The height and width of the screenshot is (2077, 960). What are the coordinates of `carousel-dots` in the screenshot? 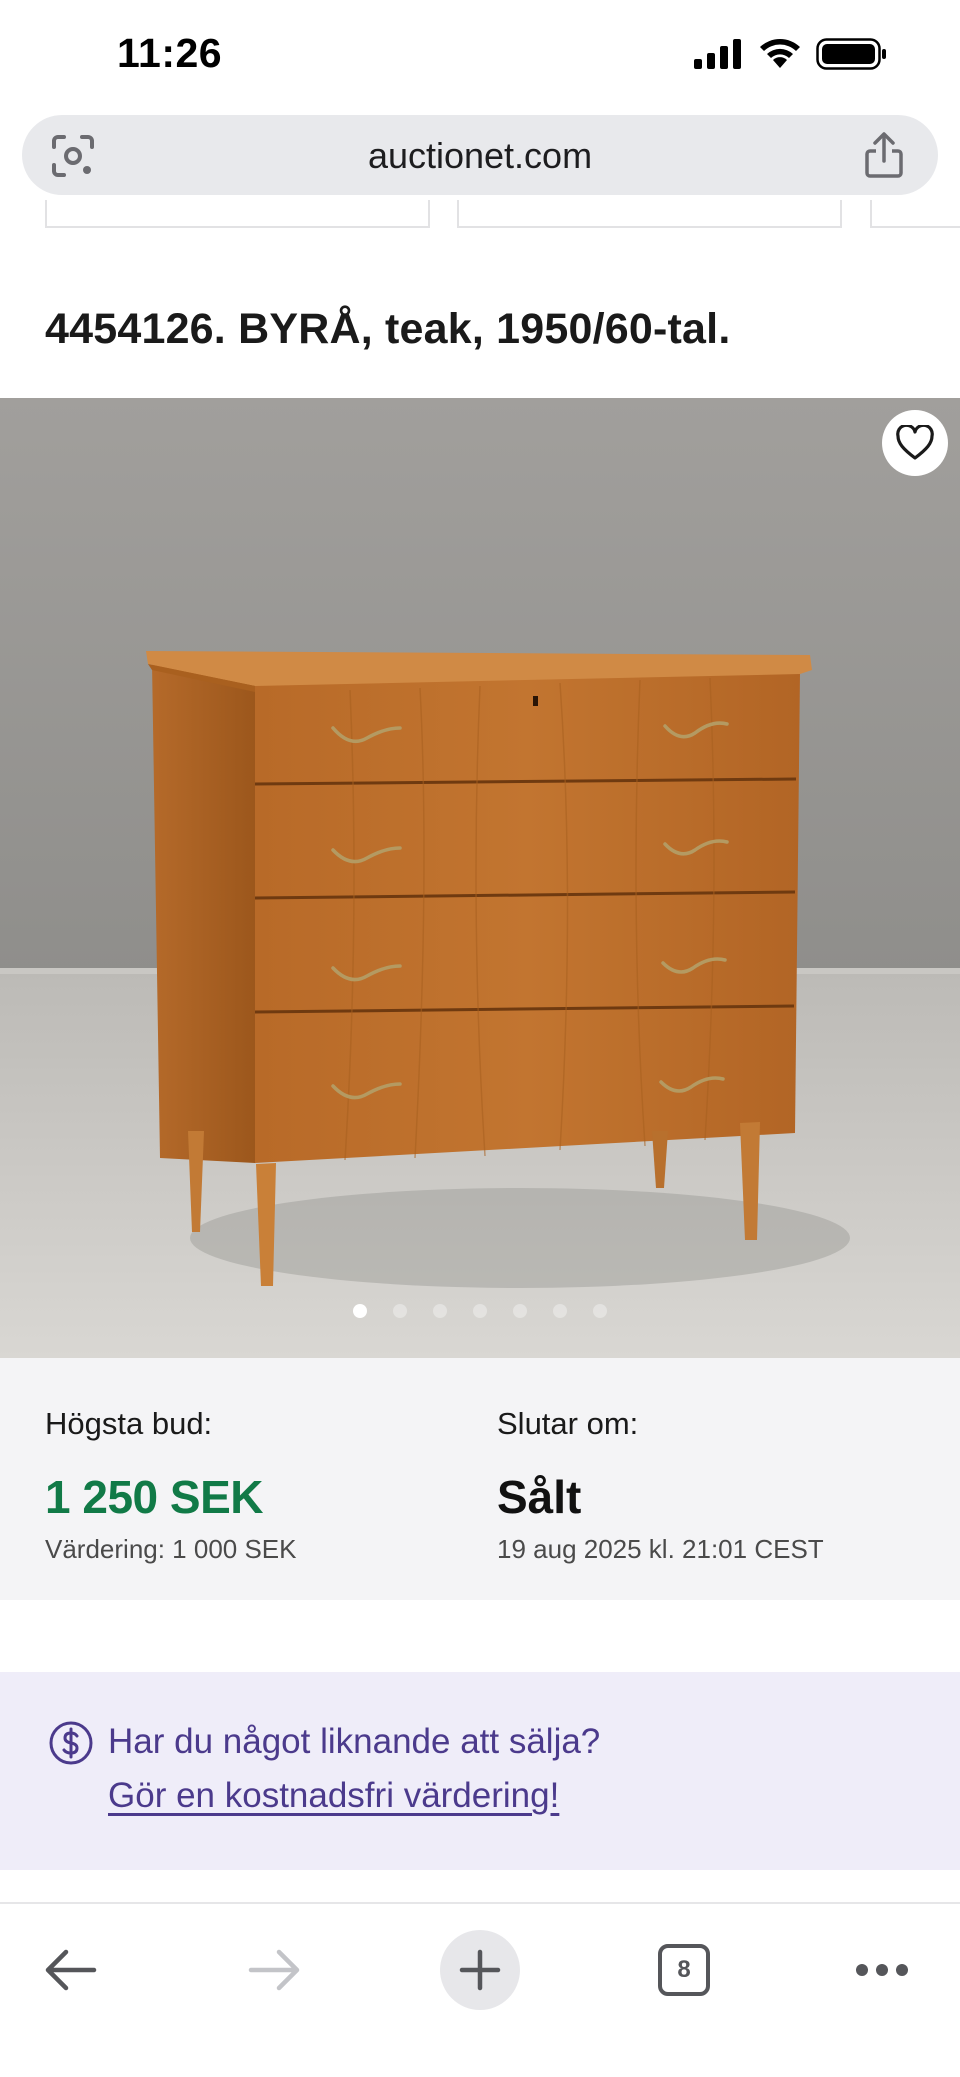 It's located at (480, 1311).